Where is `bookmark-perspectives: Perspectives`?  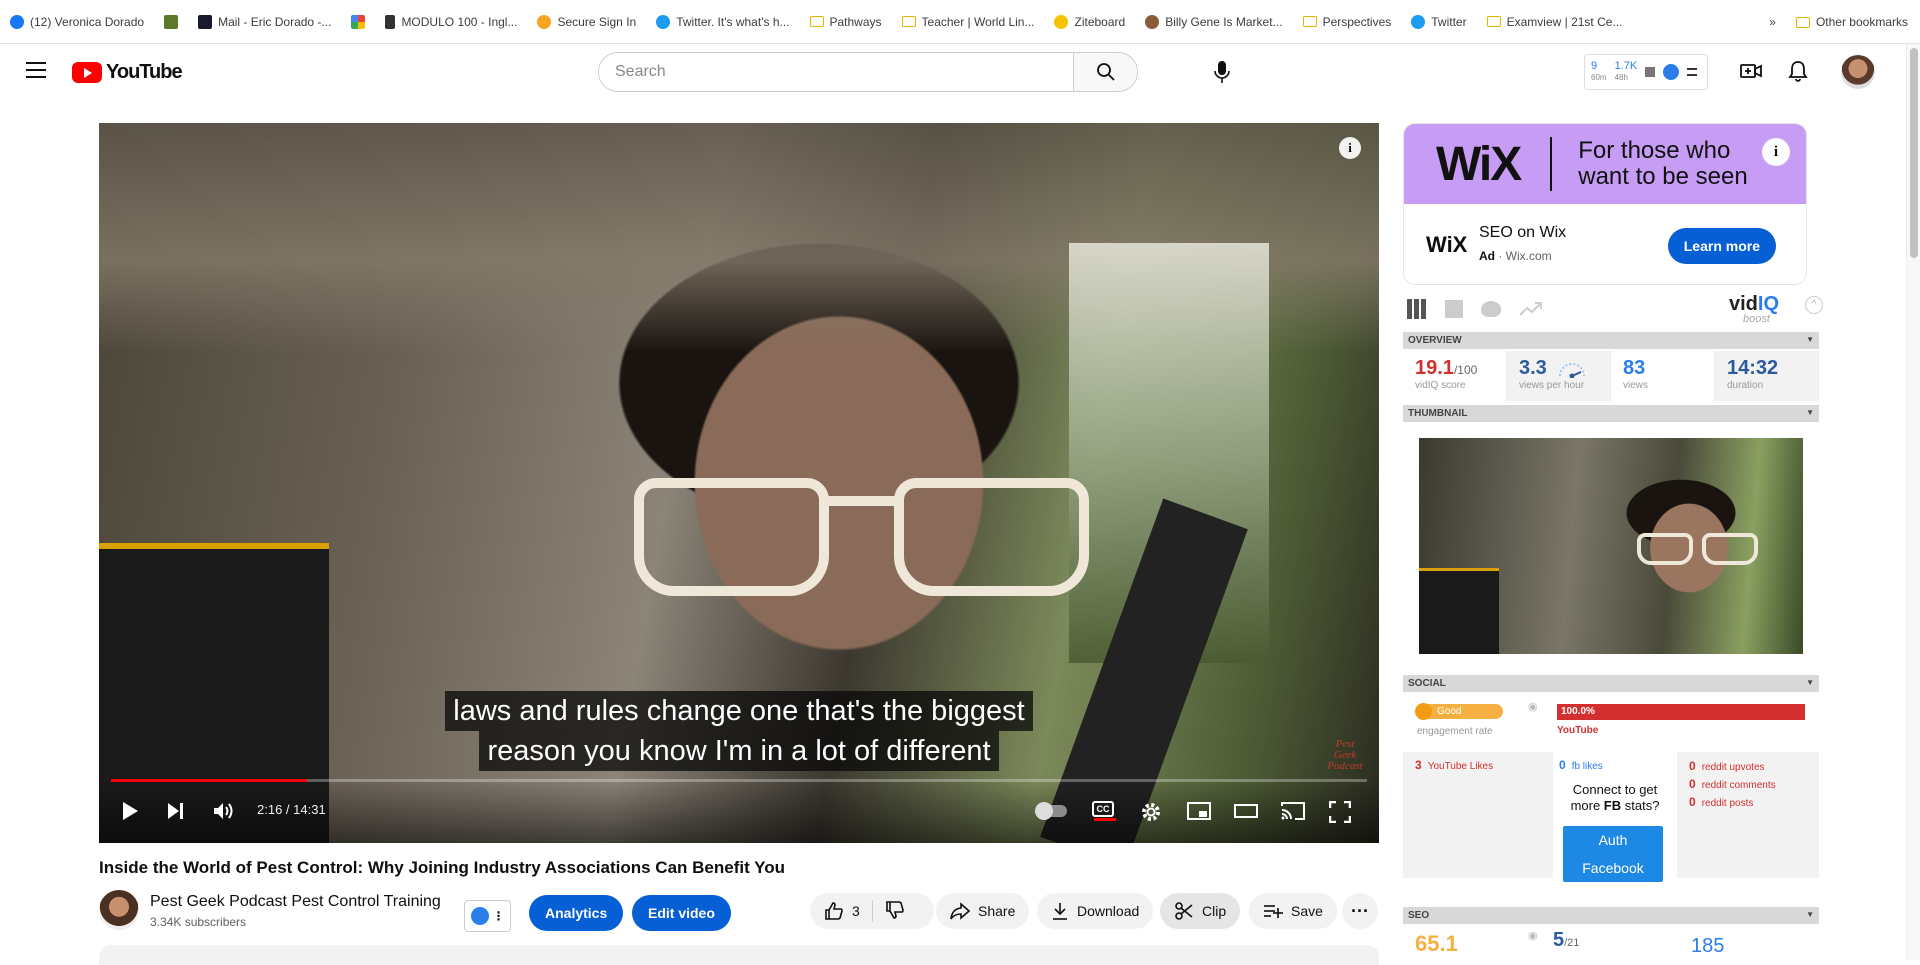 bookmark-perspectives: Perspectives is located at coordinates (1346, 22).